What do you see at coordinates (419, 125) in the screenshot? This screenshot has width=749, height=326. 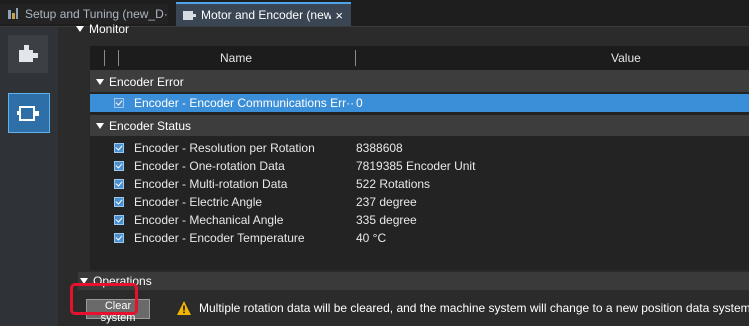 I see `group-encoder-status: Encoder Status` at bounding box center [419, 125].